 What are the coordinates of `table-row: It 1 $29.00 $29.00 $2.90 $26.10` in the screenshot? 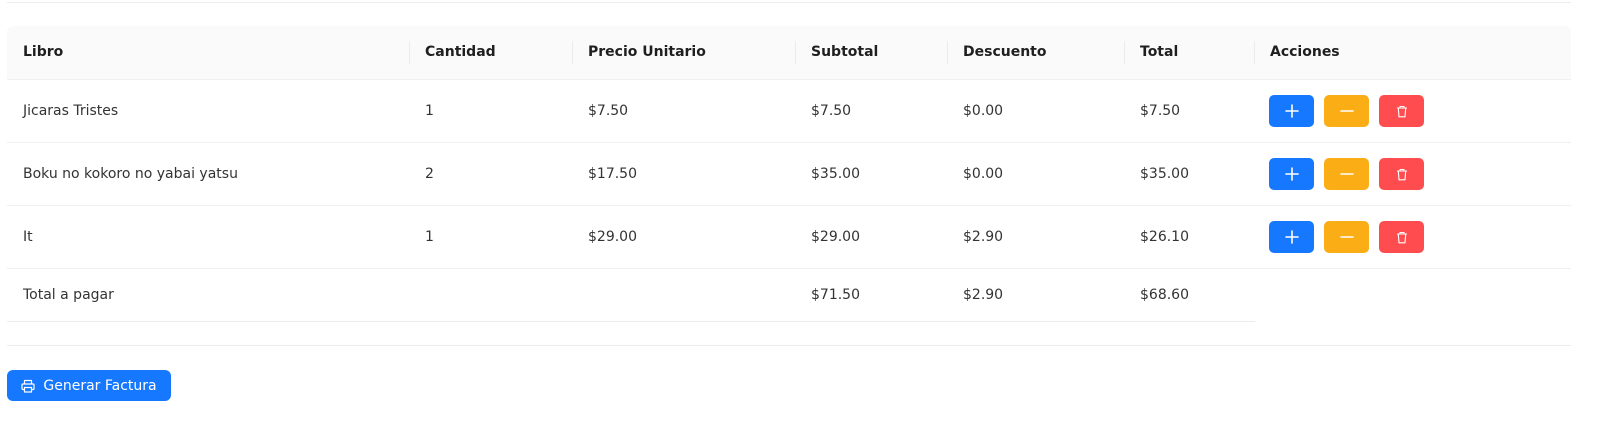 It's located at (789, 237).